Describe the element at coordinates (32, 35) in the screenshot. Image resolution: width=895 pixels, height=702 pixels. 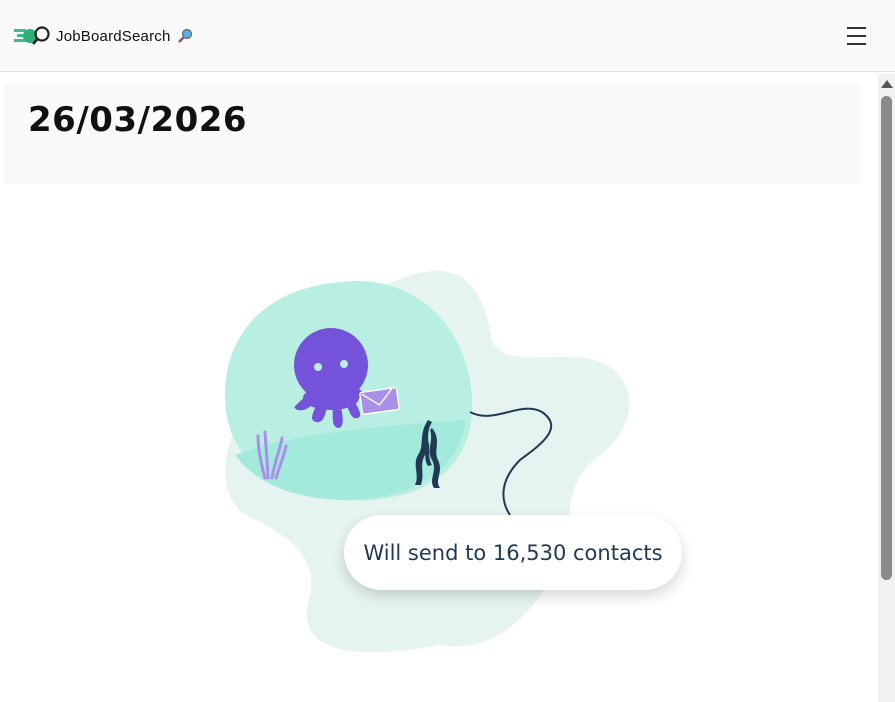
I see `binoculars-speed-logo-icon` at that location.